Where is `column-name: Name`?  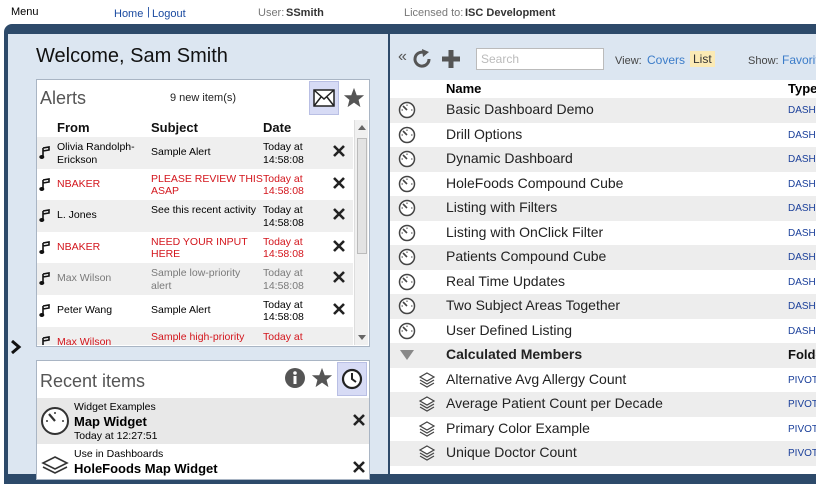
column-name: Name is located at coordinates (463, 88).